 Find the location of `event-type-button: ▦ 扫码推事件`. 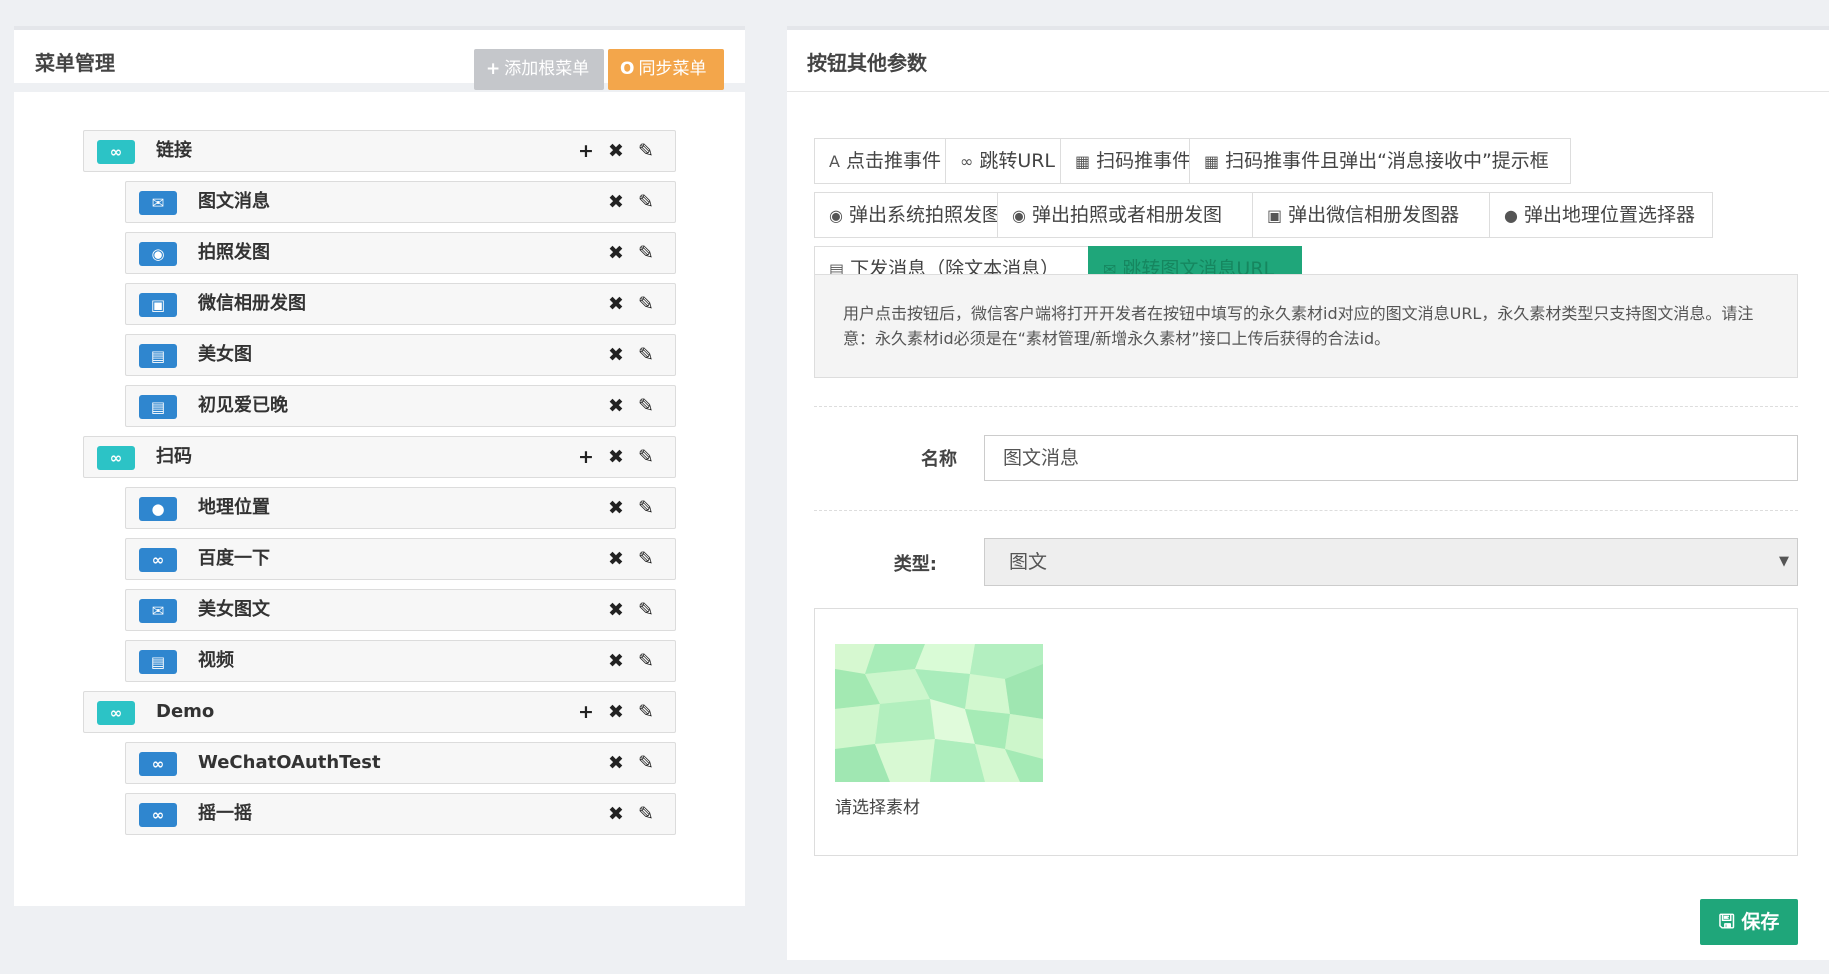

event-type-button: ▦ 扫码推事件 is located at coordinates (1125, 161).